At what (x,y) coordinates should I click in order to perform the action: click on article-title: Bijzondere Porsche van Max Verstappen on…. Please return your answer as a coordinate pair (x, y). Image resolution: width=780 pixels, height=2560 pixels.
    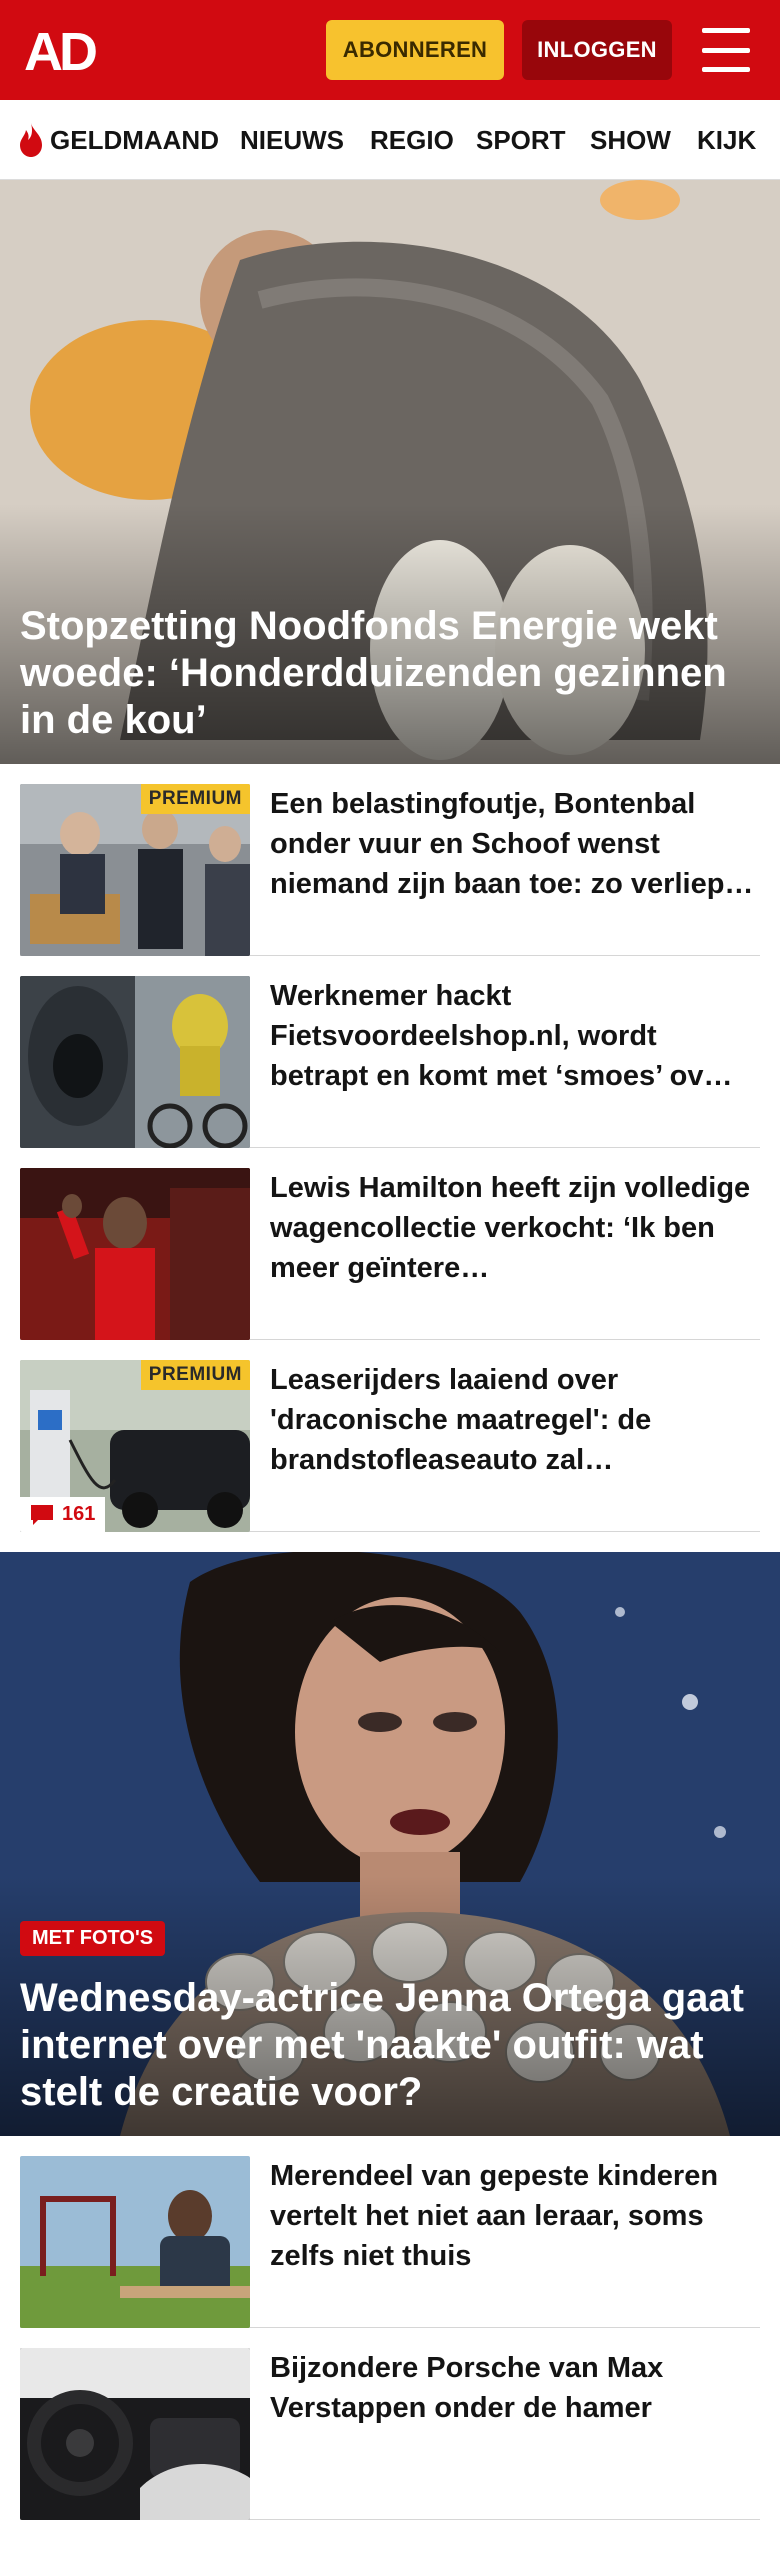
    Looking at the image, I should click on (515, 2388).